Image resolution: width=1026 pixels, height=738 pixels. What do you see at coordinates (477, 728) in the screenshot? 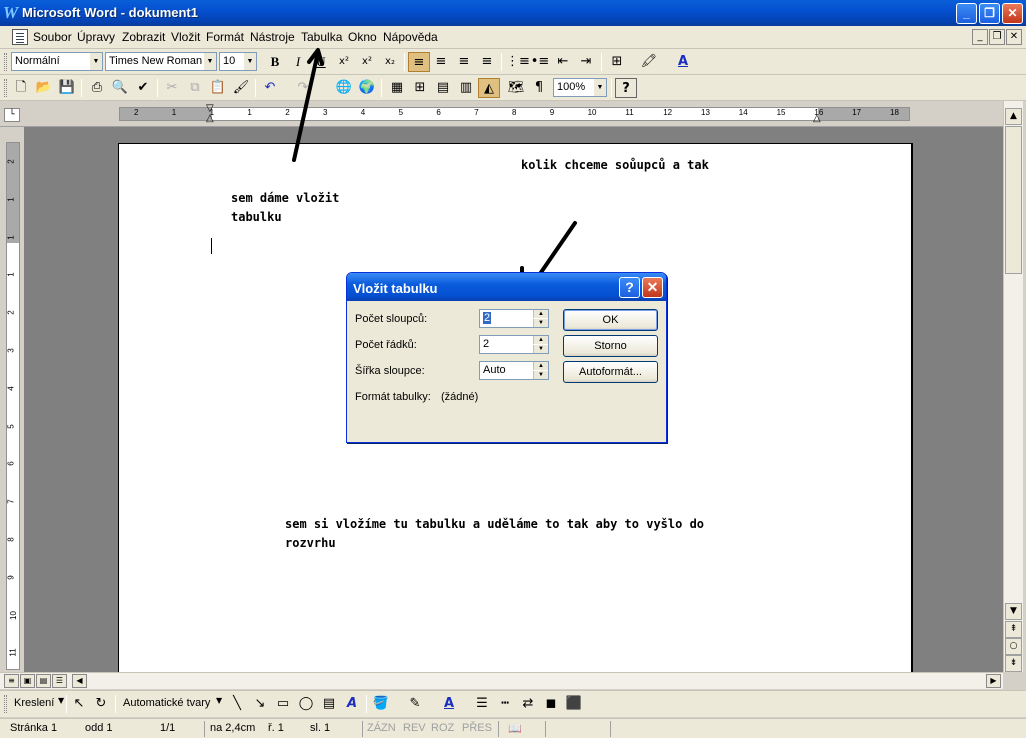
I see `status-ovr: PŘES` at bounding box center [477, 728].